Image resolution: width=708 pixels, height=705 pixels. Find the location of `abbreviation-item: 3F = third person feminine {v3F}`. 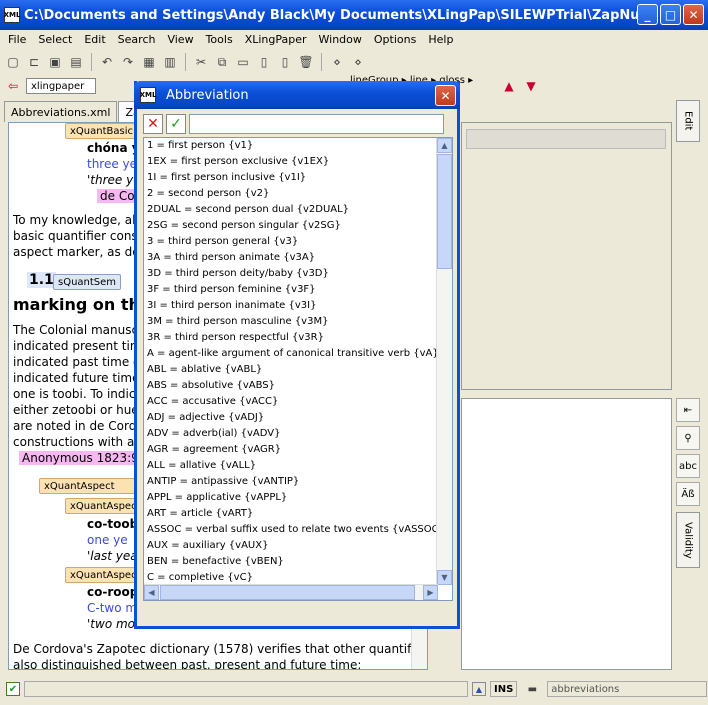

abbreviation-item: 3F = third person feminine {v3F} is located at coordinates (298, 290).